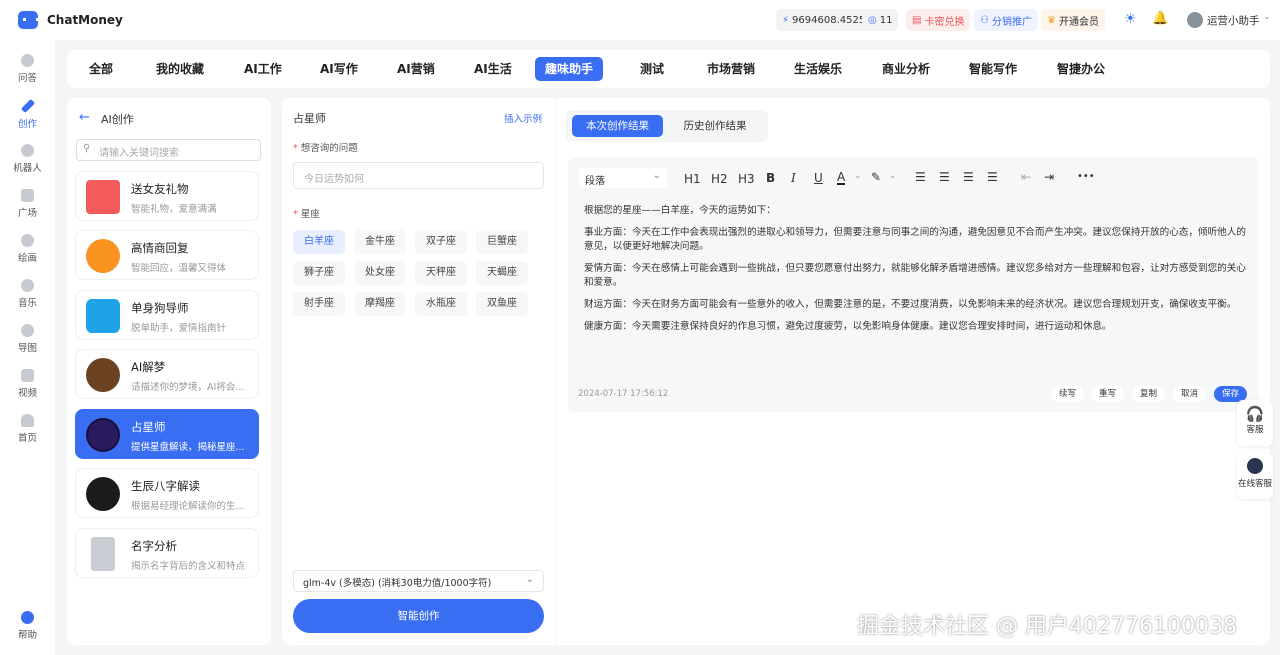 This screenshot has width=1280, height=655. I want to click on logo-icon, so click(28, 20).